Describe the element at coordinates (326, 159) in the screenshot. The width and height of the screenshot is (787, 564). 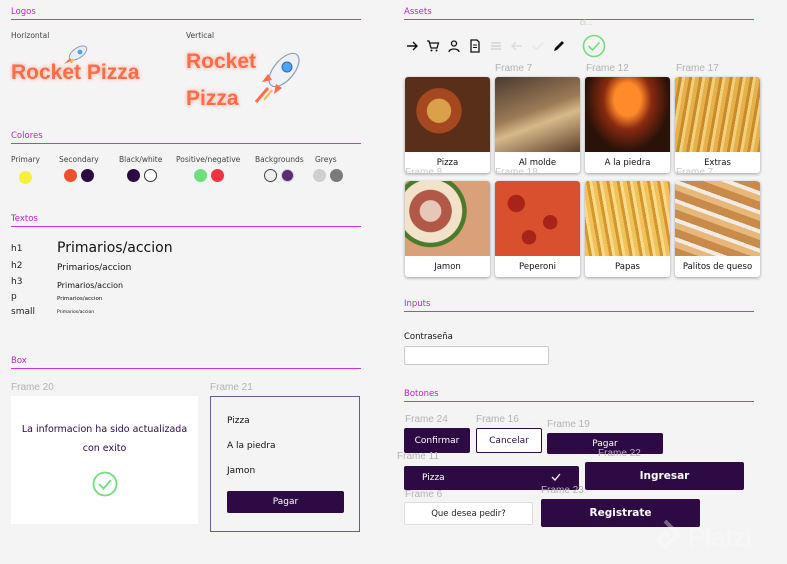
I see `color-group-label: Greys` at that location.